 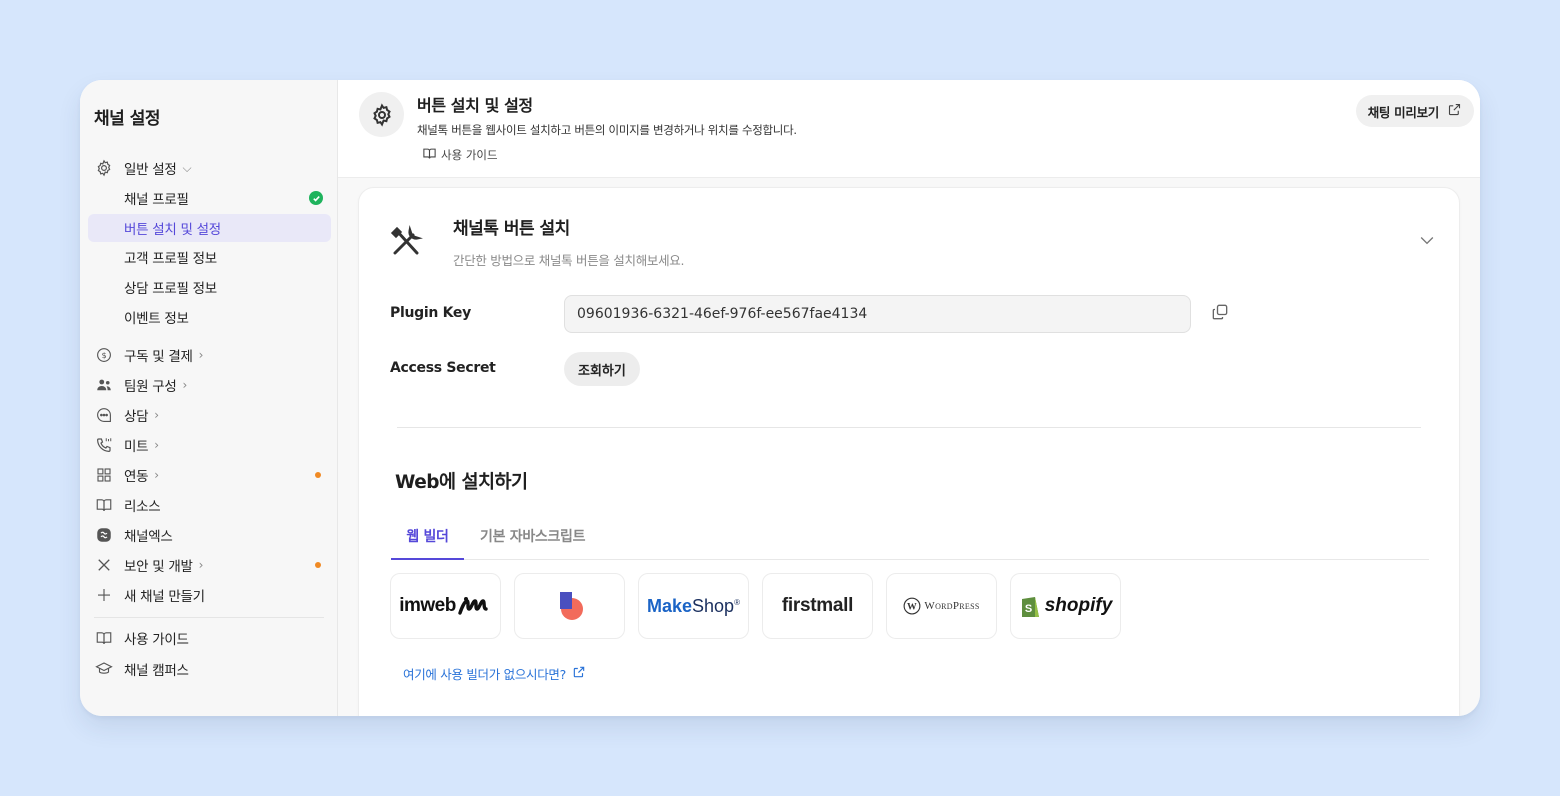 What do you see at coordinates (148, 537) in the screenshot?
I see `sidebar-item-label: 채널엑스` at bounding box center [148, 537].